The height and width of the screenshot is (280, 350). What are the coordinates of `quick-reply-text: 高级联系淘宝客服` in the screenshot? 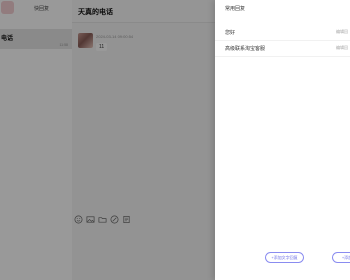 It's located at (245, 49).